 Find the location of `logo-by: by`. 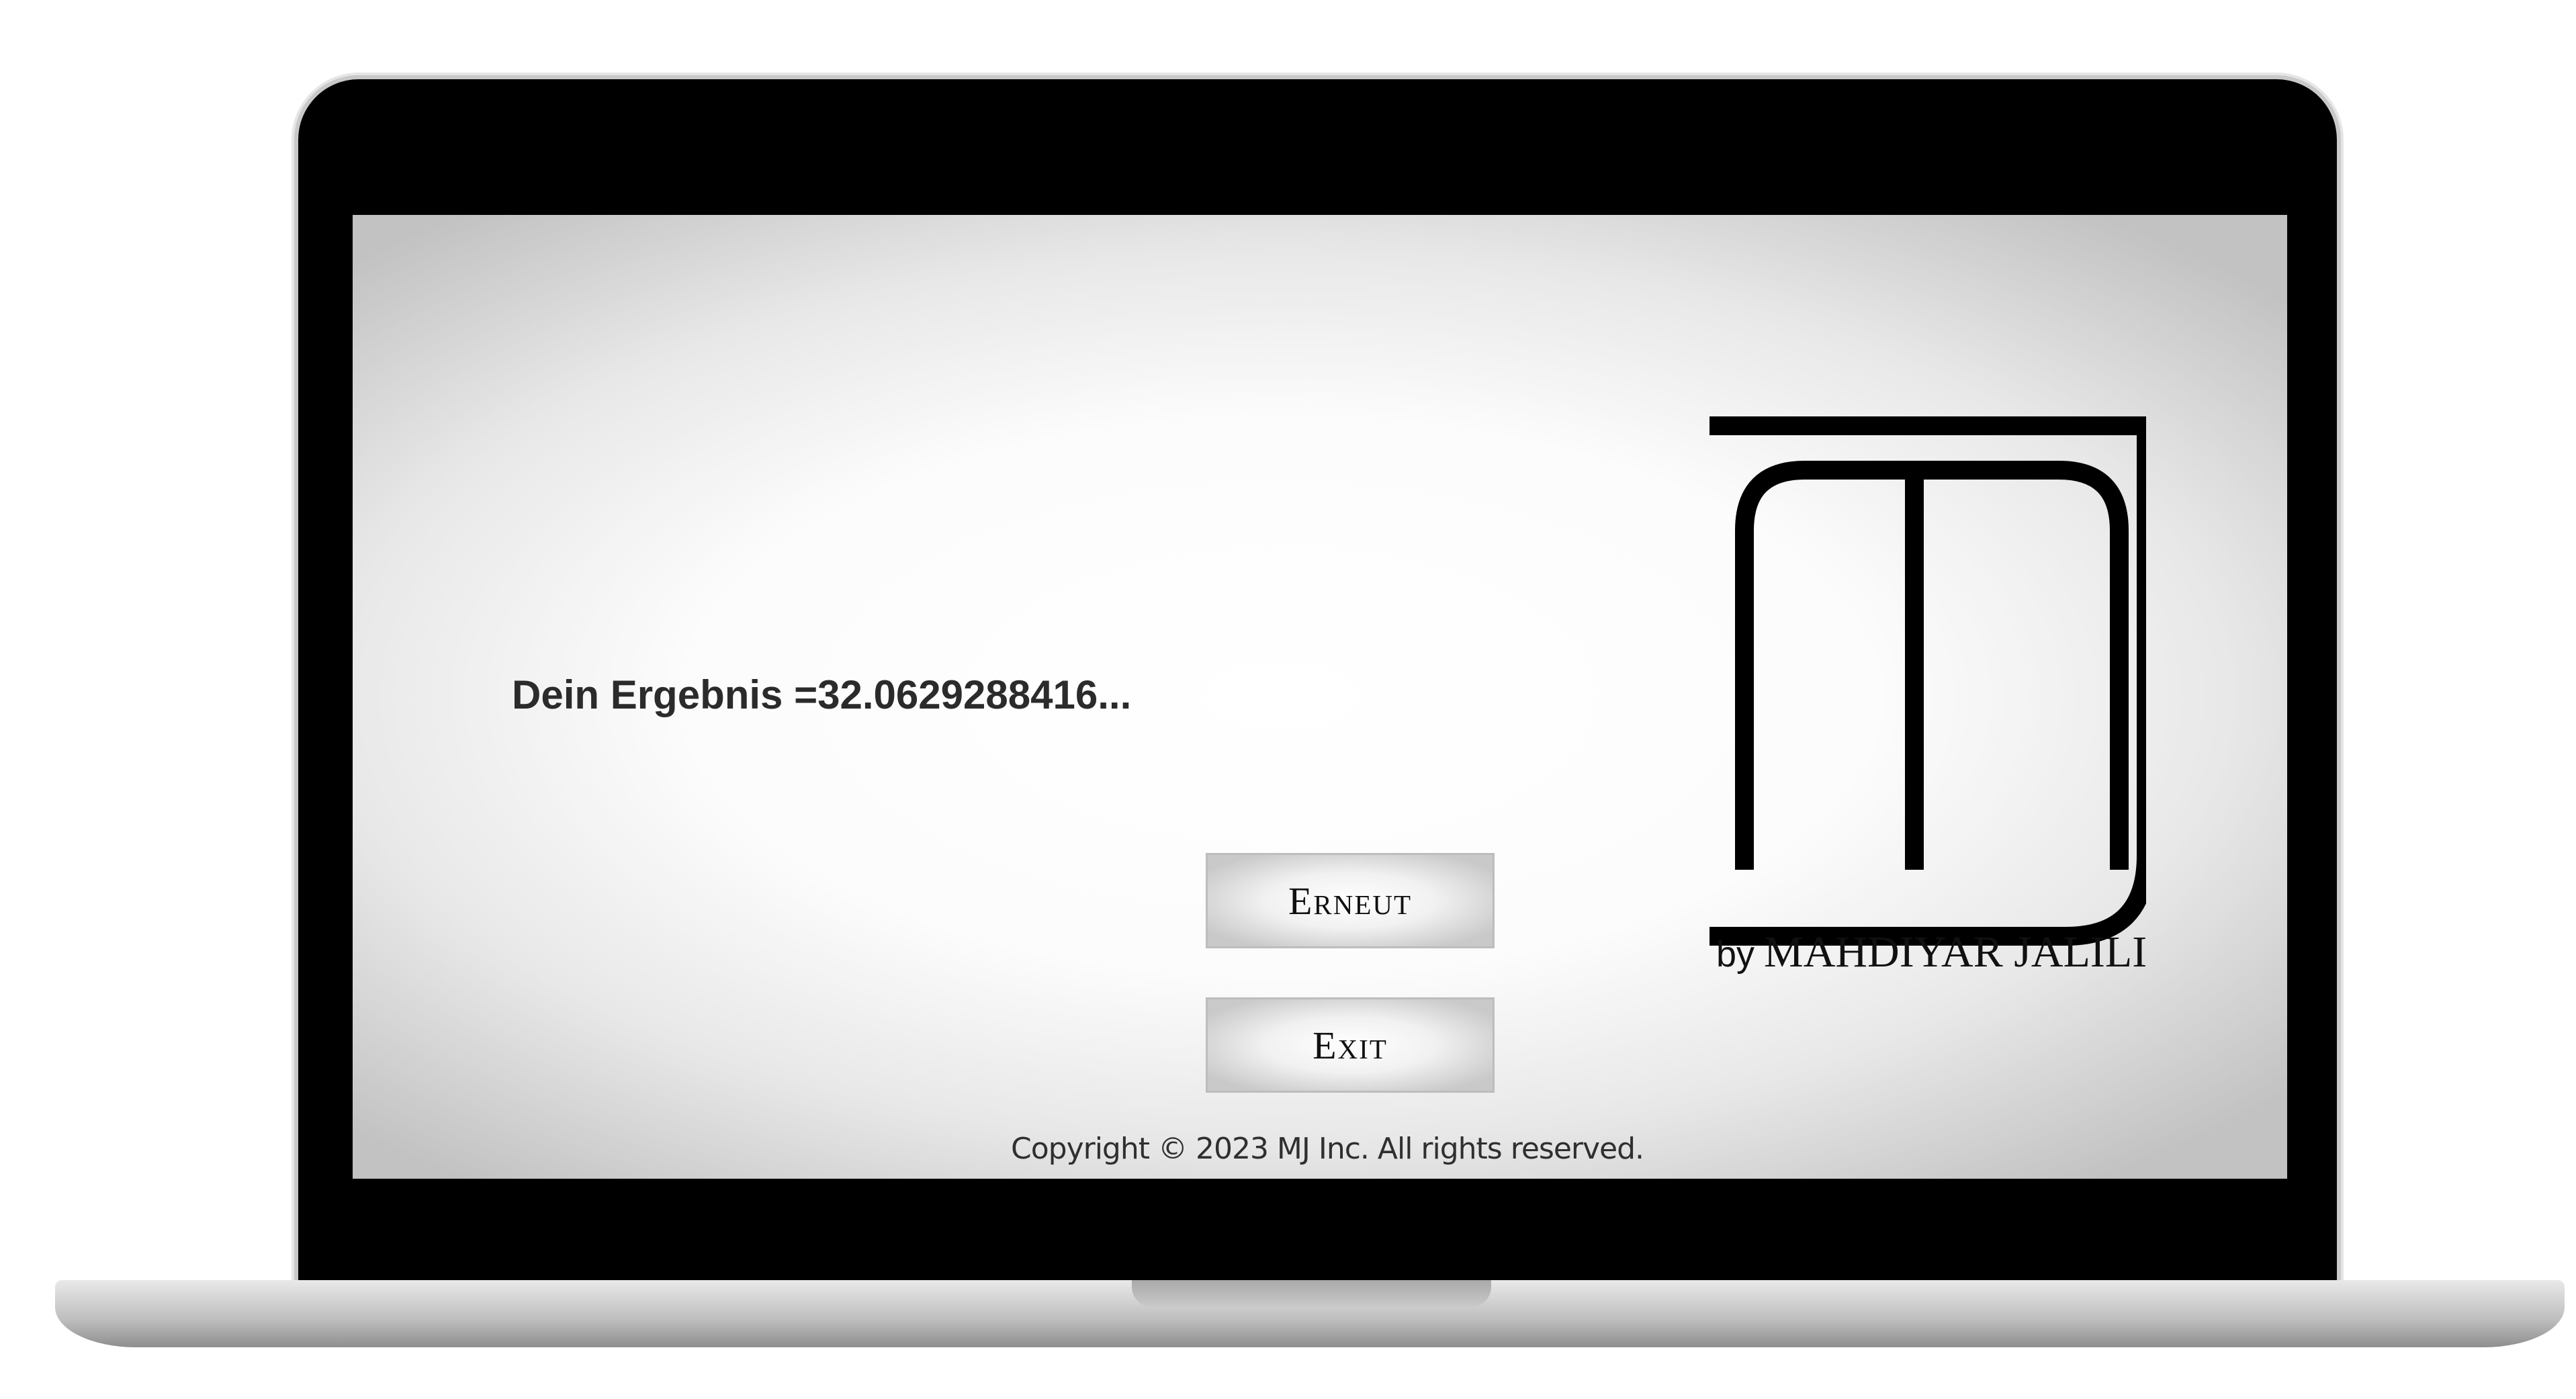

logo-by: by is located at coordinates (1736, 954).